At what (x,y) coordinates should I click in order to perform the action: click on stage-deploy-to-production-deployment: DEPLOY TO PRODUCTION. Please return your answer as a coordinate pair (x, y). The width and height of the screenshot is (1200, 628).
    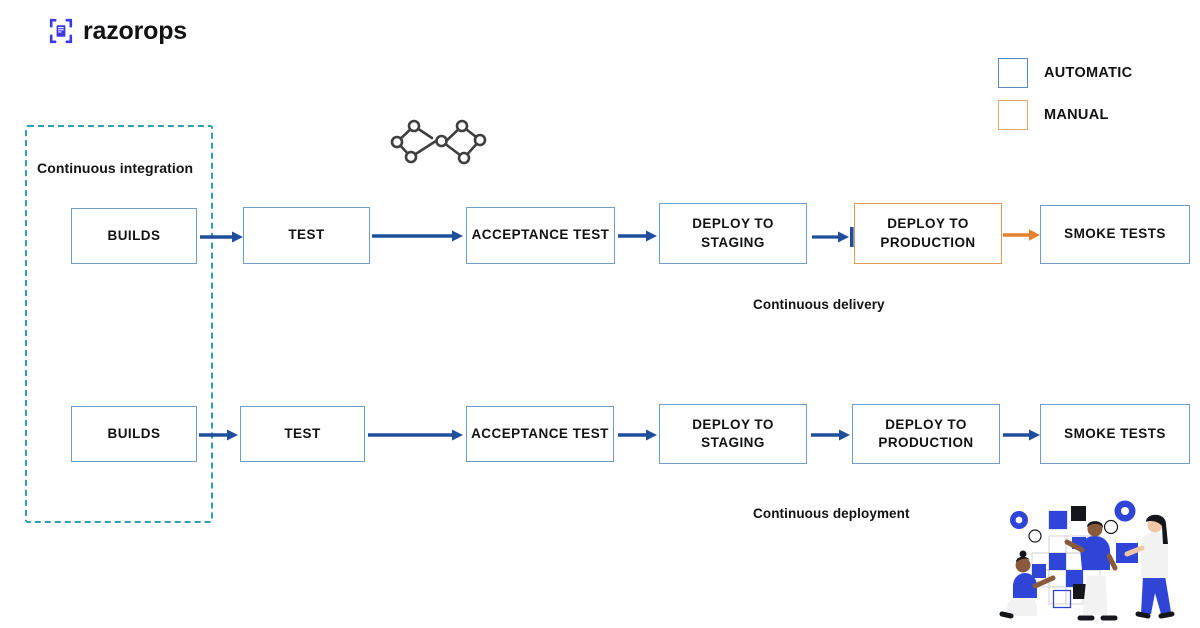
    Looking at the image, I should click on (926, 434).